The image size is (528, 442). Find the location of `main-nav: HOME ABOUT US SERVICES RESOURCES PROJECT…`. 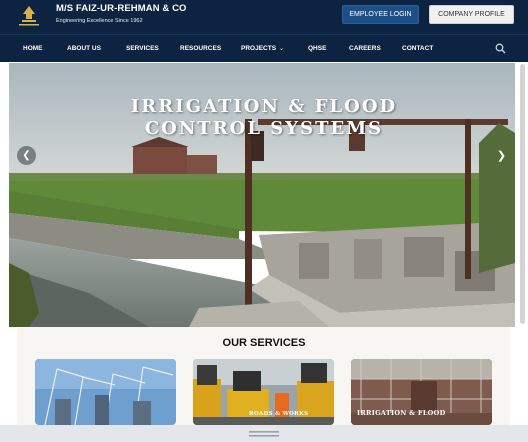

main-nav: HOME ABOUT US SERVICES RESOURCES PROJECT… is located at coordinates (264, 48).